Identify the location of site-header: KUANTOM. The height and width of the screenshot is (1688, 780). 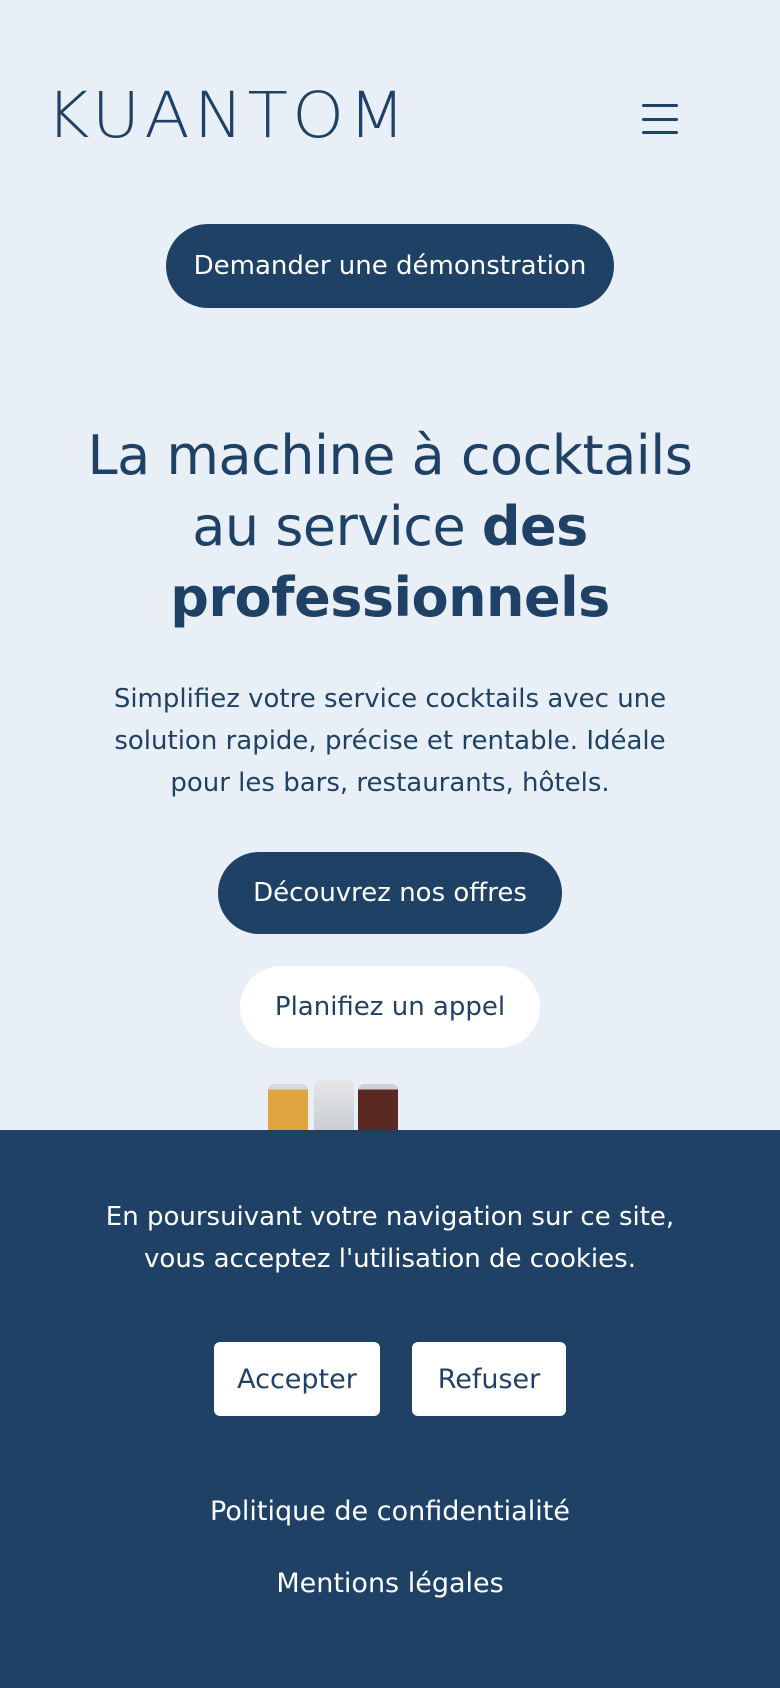
(390, 100).